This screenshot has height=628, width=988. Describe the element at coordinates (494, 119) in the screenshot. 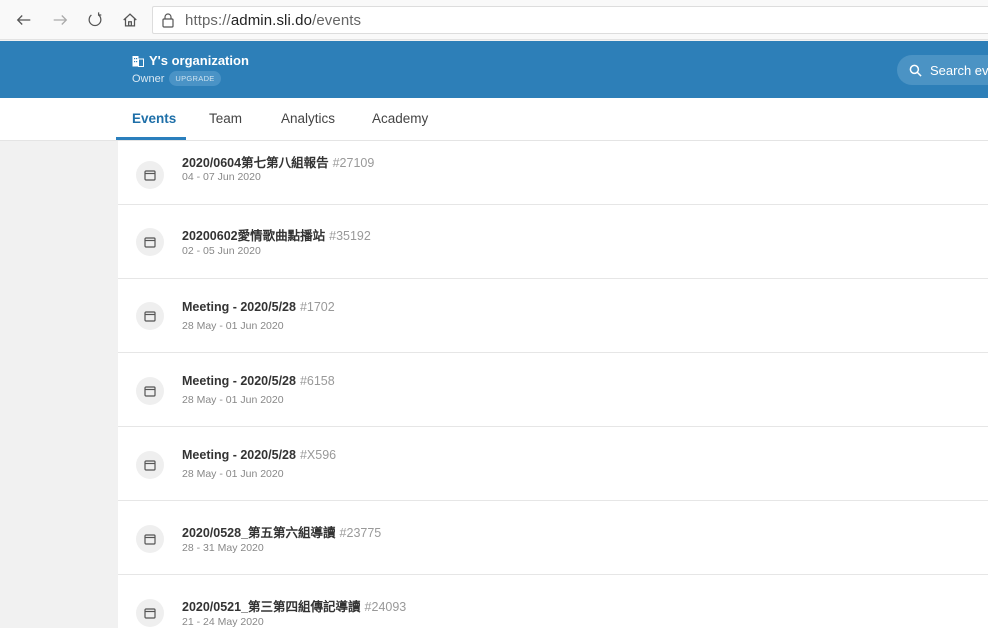

I see `main-tabs: Events Team Analytics Academy` at that location.